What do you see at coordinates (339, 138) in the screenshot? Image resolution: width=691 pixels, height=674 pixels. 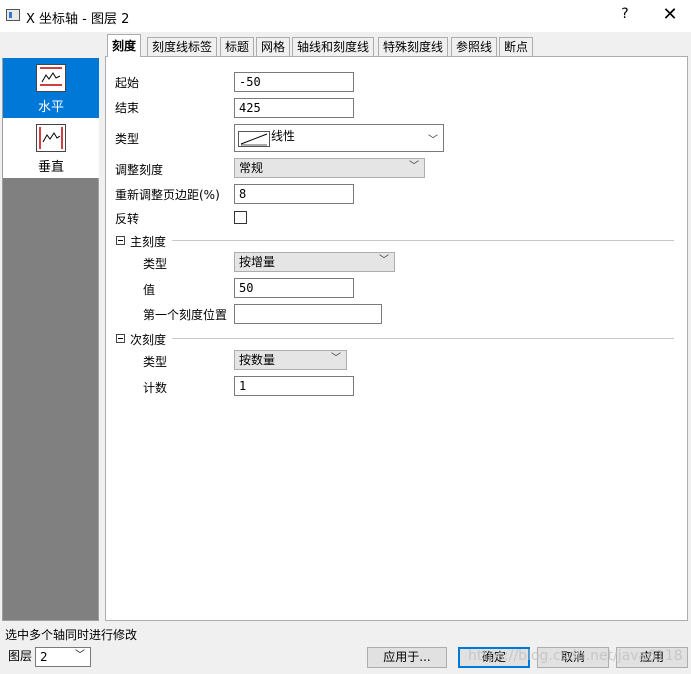 I see `scale-type-select: 线性 ﹀` at bounding box center [339, 138].